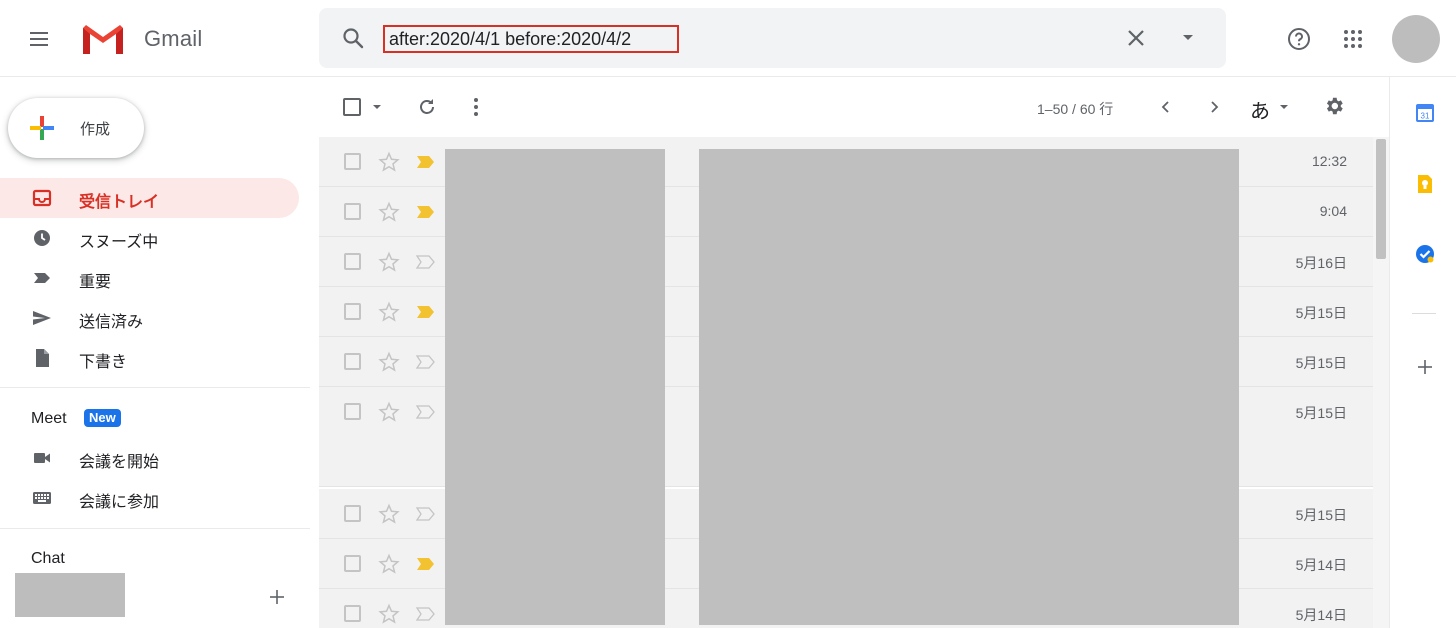  Describe the element at coordinates (427, 107) in the screenshot. I see `refresh-icon` at that location.